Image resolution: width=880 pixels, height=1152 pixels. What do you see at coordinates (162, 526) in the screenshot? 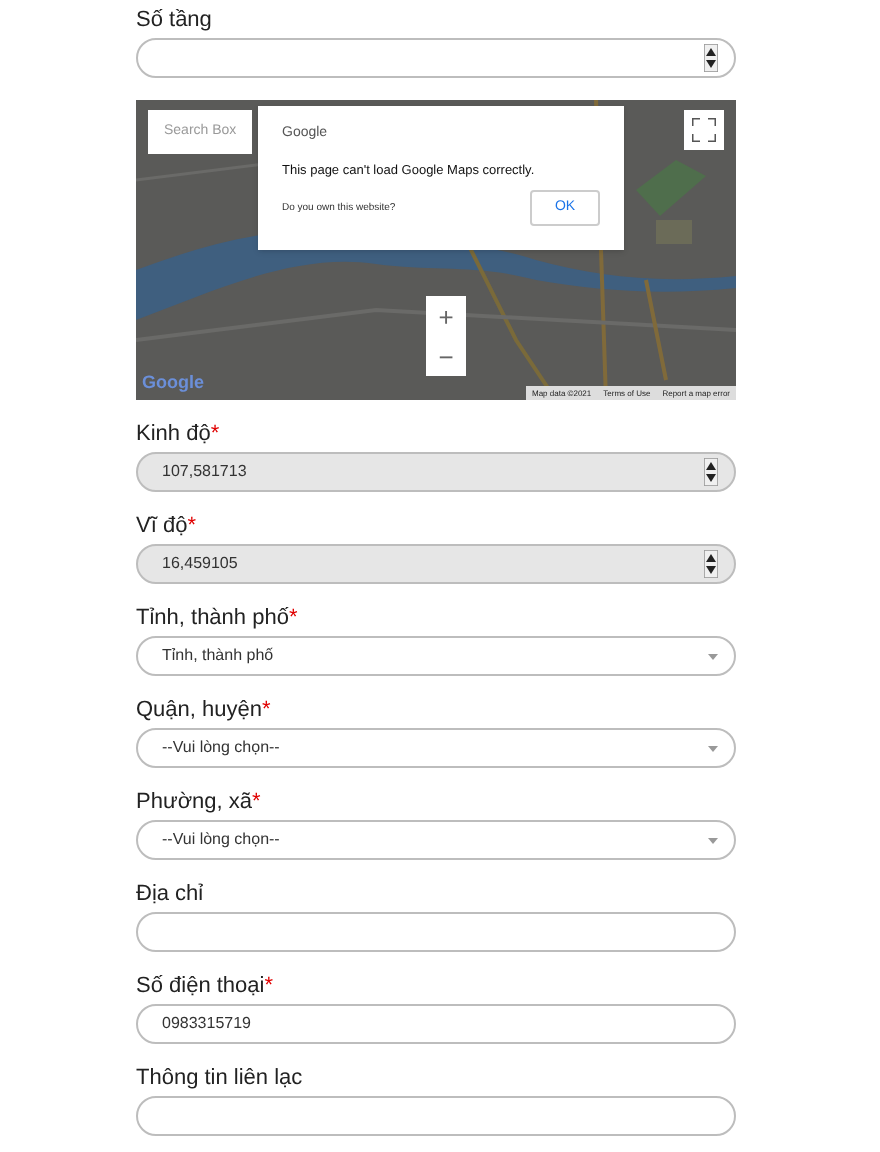
I see `field-label: Vĩ độ` at bounding box center [162, 526].